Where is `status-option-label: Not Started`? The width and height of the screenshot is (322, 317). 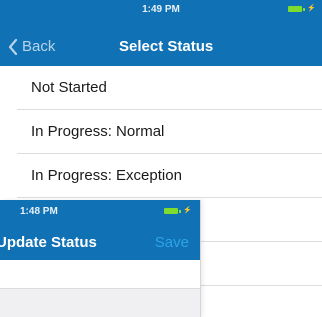 status-option-label: Not Started is located at coordinates (69, 87).